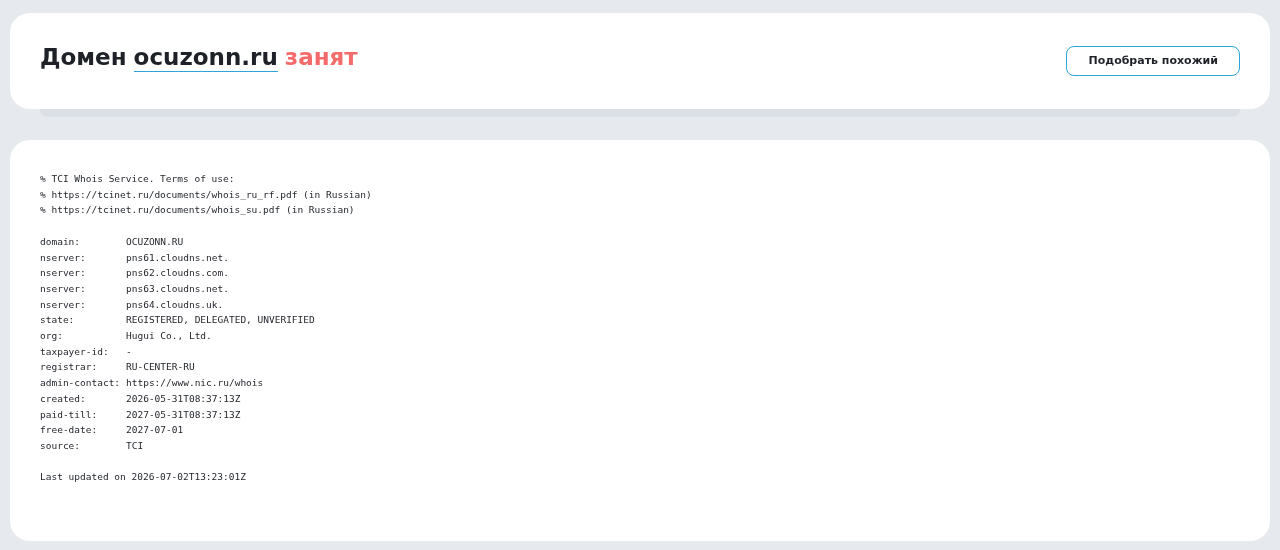  I want to click on whois-value: REGISTERED, DELEGATED, UNVERIFIED, so click(220, 320).